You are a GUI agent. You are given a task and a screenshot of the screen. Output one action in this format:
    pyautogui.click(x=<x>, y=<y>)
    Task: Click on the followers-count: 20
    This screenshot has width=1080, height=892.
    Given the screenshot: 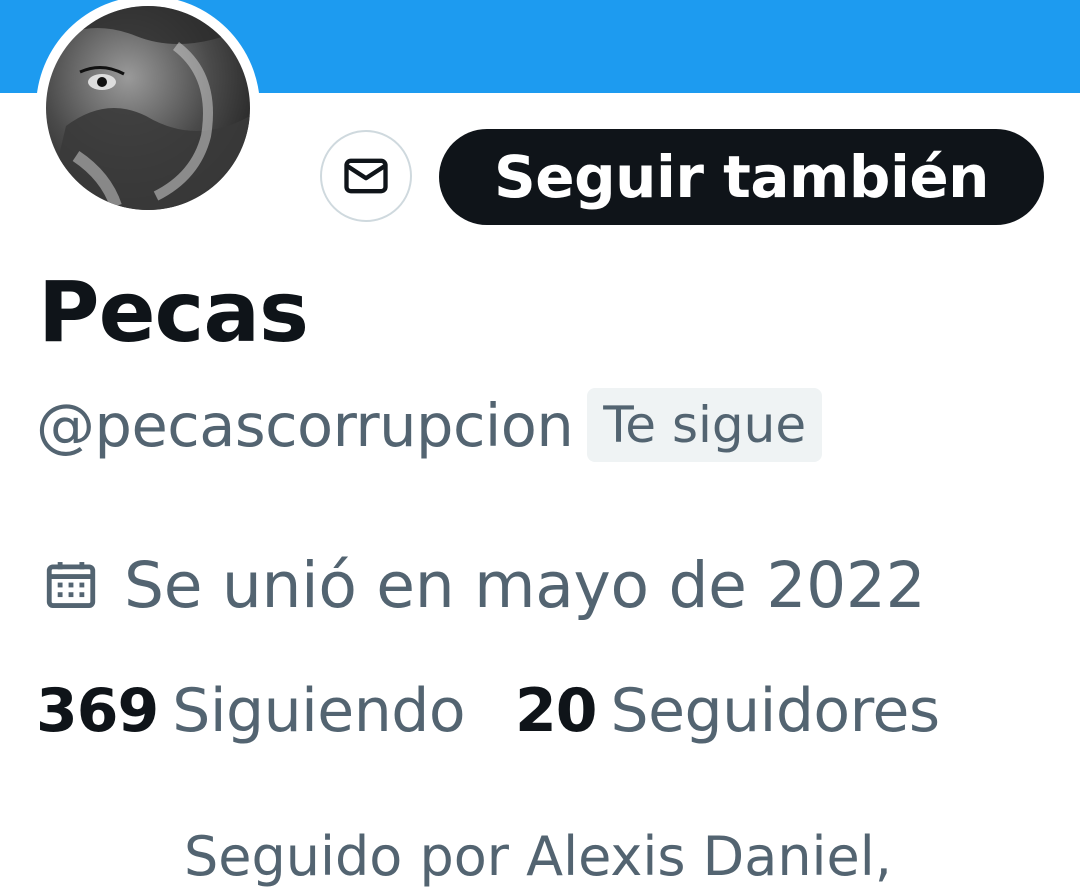 What is the action you would take?
    pyautogui.click(x=556, y=711)
    